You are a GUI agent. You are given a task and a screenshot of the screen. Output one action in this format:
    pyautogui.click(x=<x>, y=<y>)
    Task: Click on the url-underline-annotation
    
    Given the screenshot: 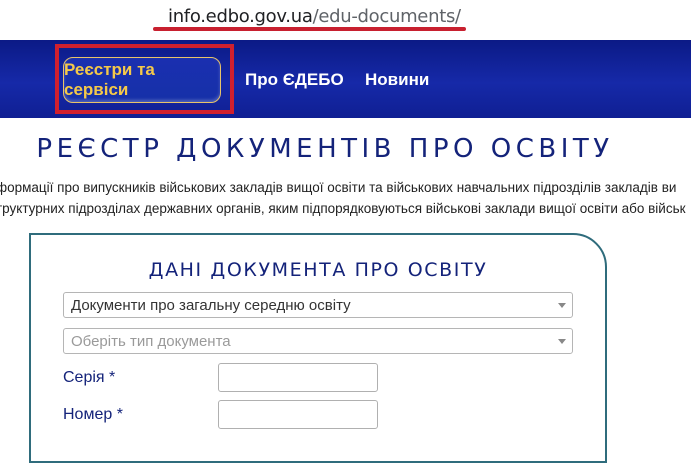 What is the action you would take?
    pyautogui.click(x=309, y=29)
    